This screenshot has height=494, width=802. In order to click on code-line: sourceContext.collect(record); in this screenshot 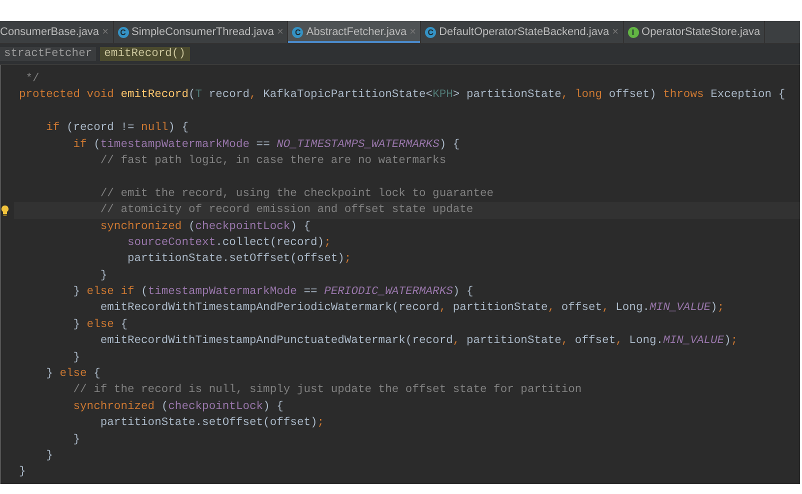, I will do `click(228, 242)`.